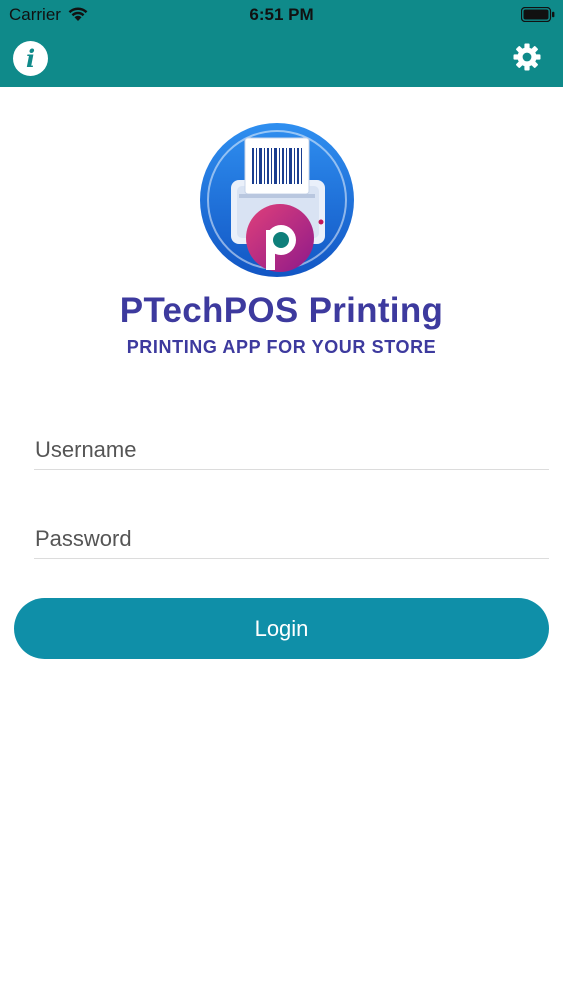 This screenshot has width=563, height=1000. What do you see at coordinates (281, 347) in the screenshot?
I see `brand-subtitle: PRINTING APP FOR YOUR STORE` at bounding box center [281, 347].